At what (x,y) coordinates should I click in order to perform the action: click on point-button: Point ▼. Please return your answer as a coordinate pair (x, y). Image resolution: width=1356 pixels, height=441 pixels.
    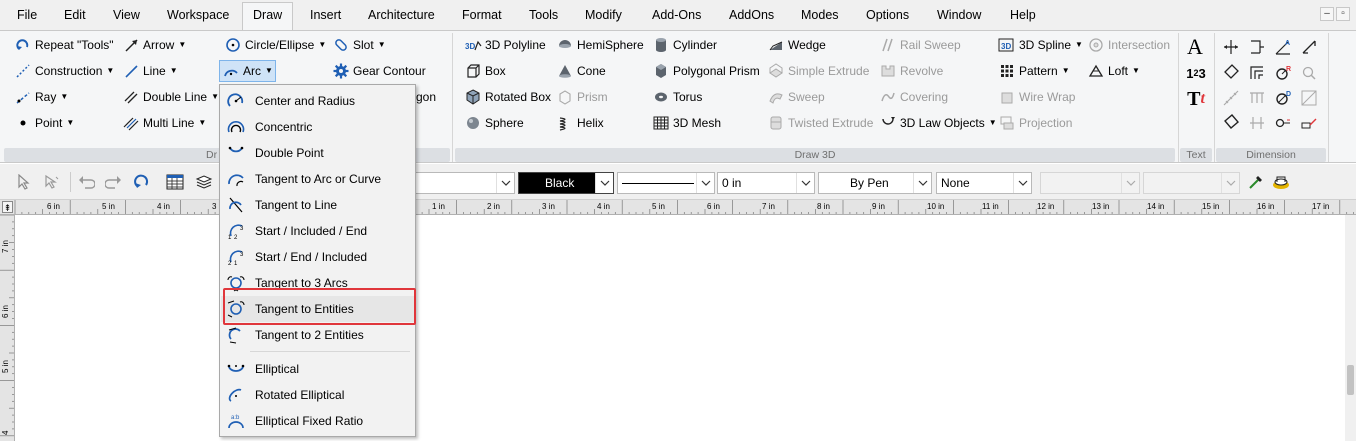
    Looking at the image, I should click on (44, 123).